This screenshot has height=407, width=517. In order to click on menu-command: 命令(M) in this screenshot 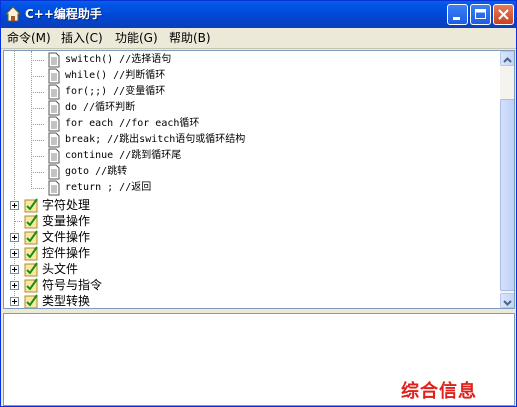, I will do `click(29, 38)`.